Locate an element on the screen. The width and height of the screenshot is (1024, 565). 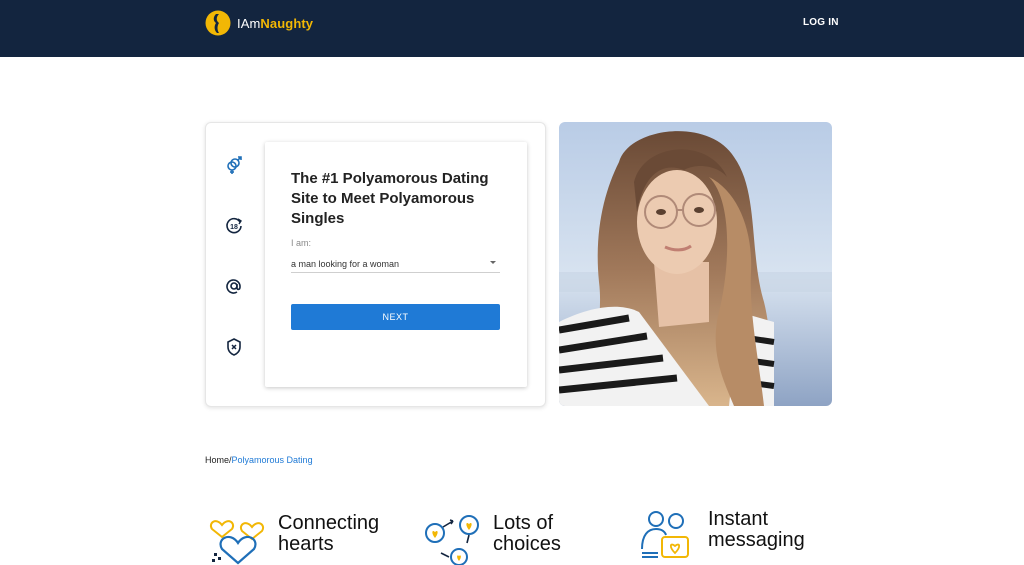
hero-photo is located at coordinates (695, 264).